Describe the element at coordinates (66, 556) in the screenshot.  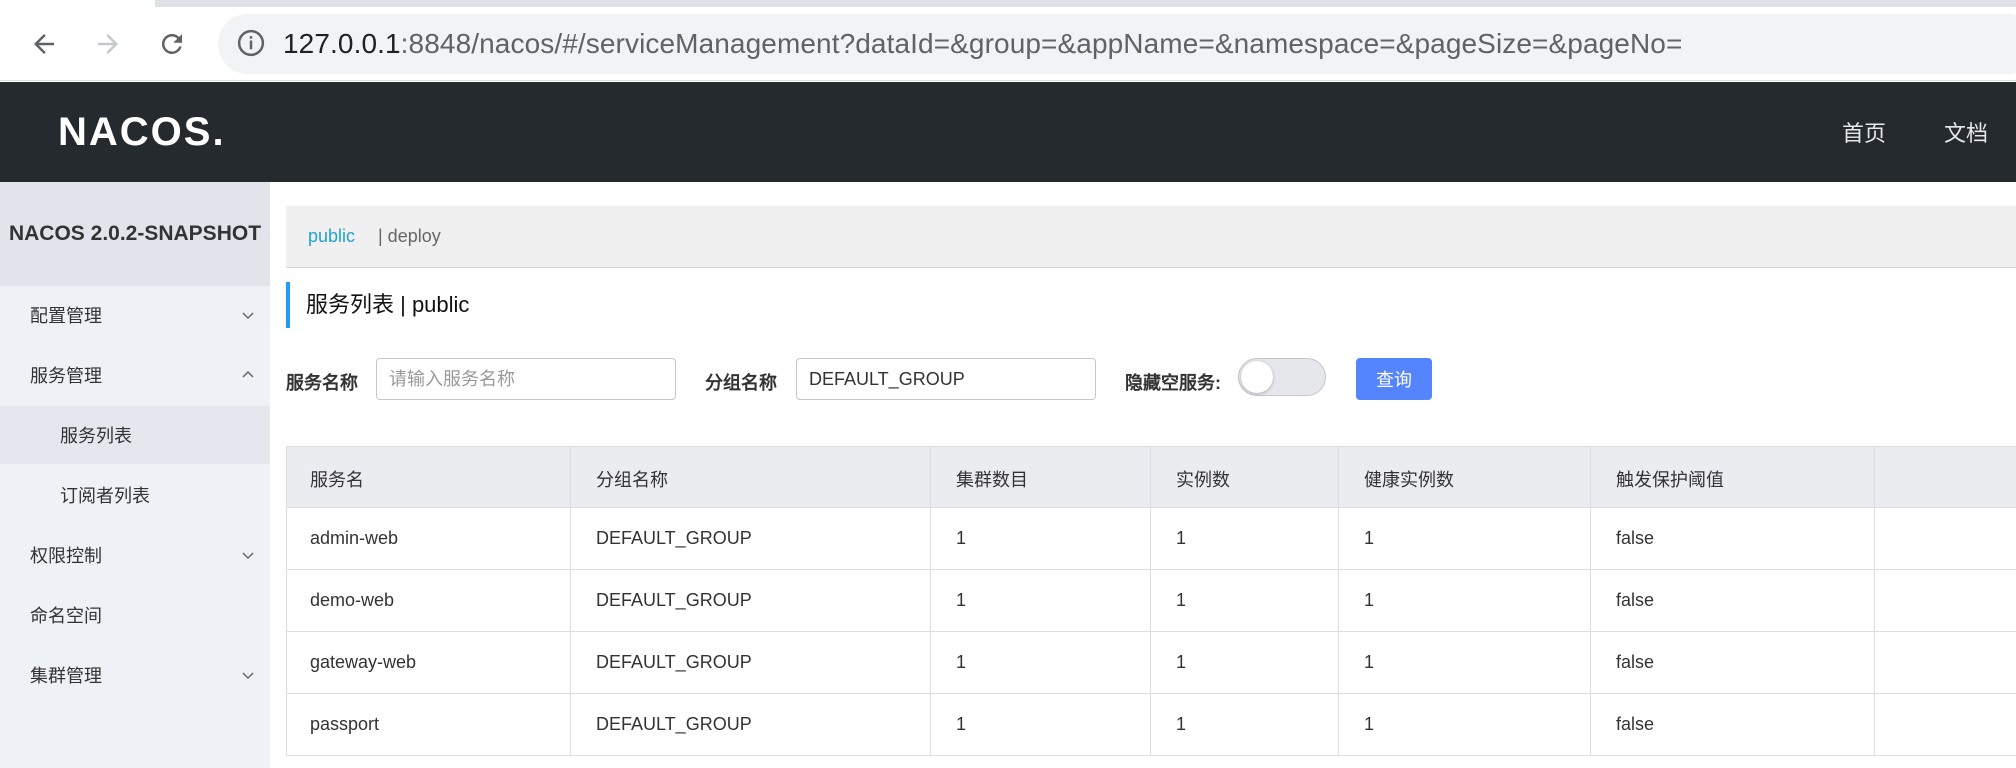
I see `sidebar-item-label: 权限控制` at that location.